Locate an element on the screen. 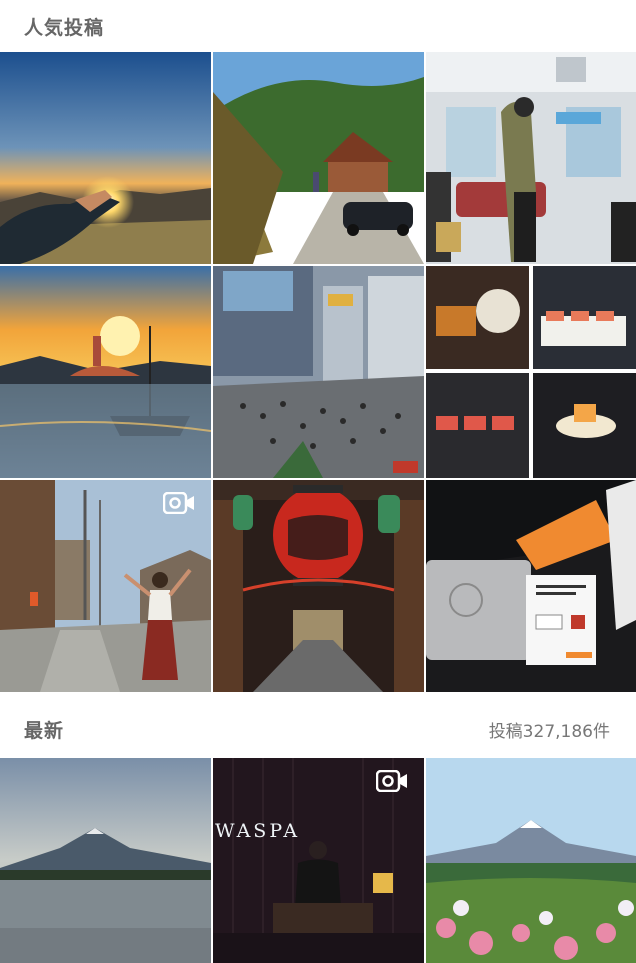 The width and height of the screenshot is (636, 963). photo-train-interior is located at coordinates (531, 158).